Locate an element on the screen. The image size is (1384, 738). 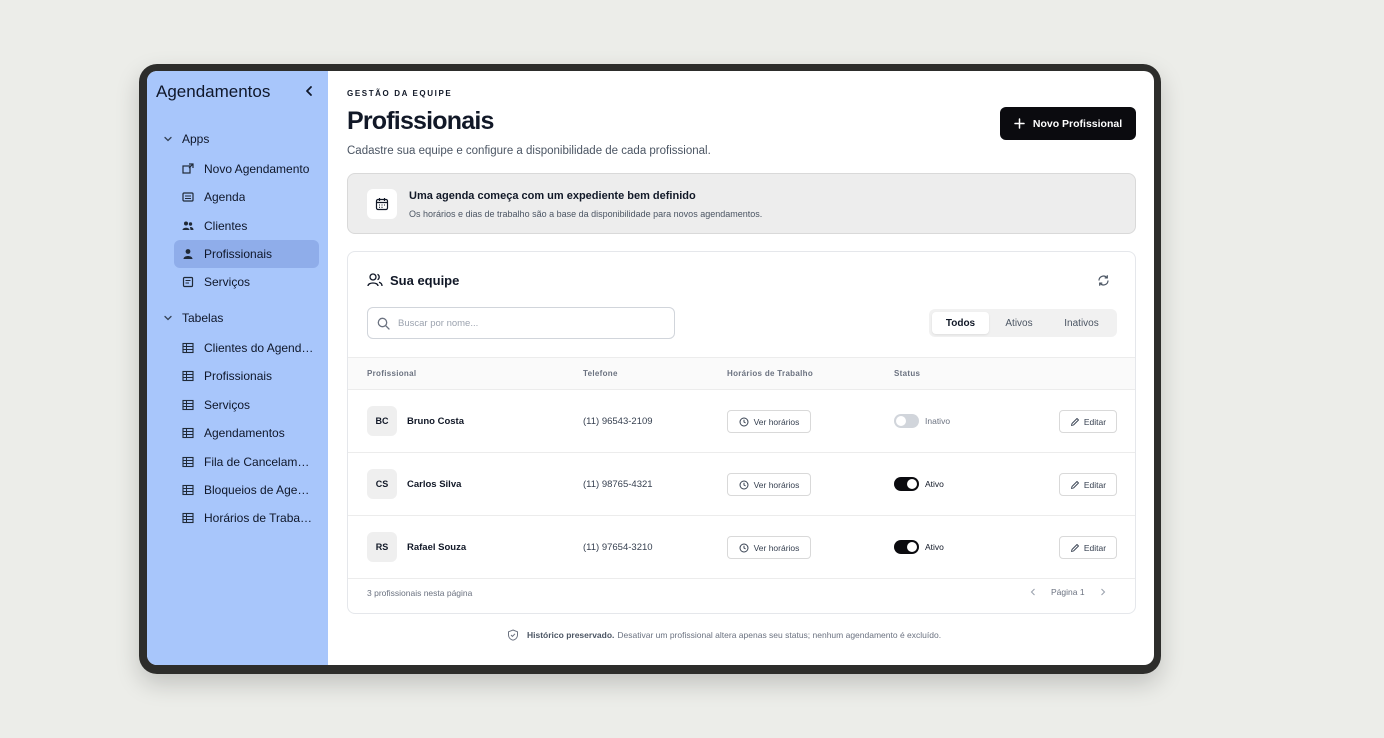
filter-inativos: Inativos is located at coordinates (1081, 323).